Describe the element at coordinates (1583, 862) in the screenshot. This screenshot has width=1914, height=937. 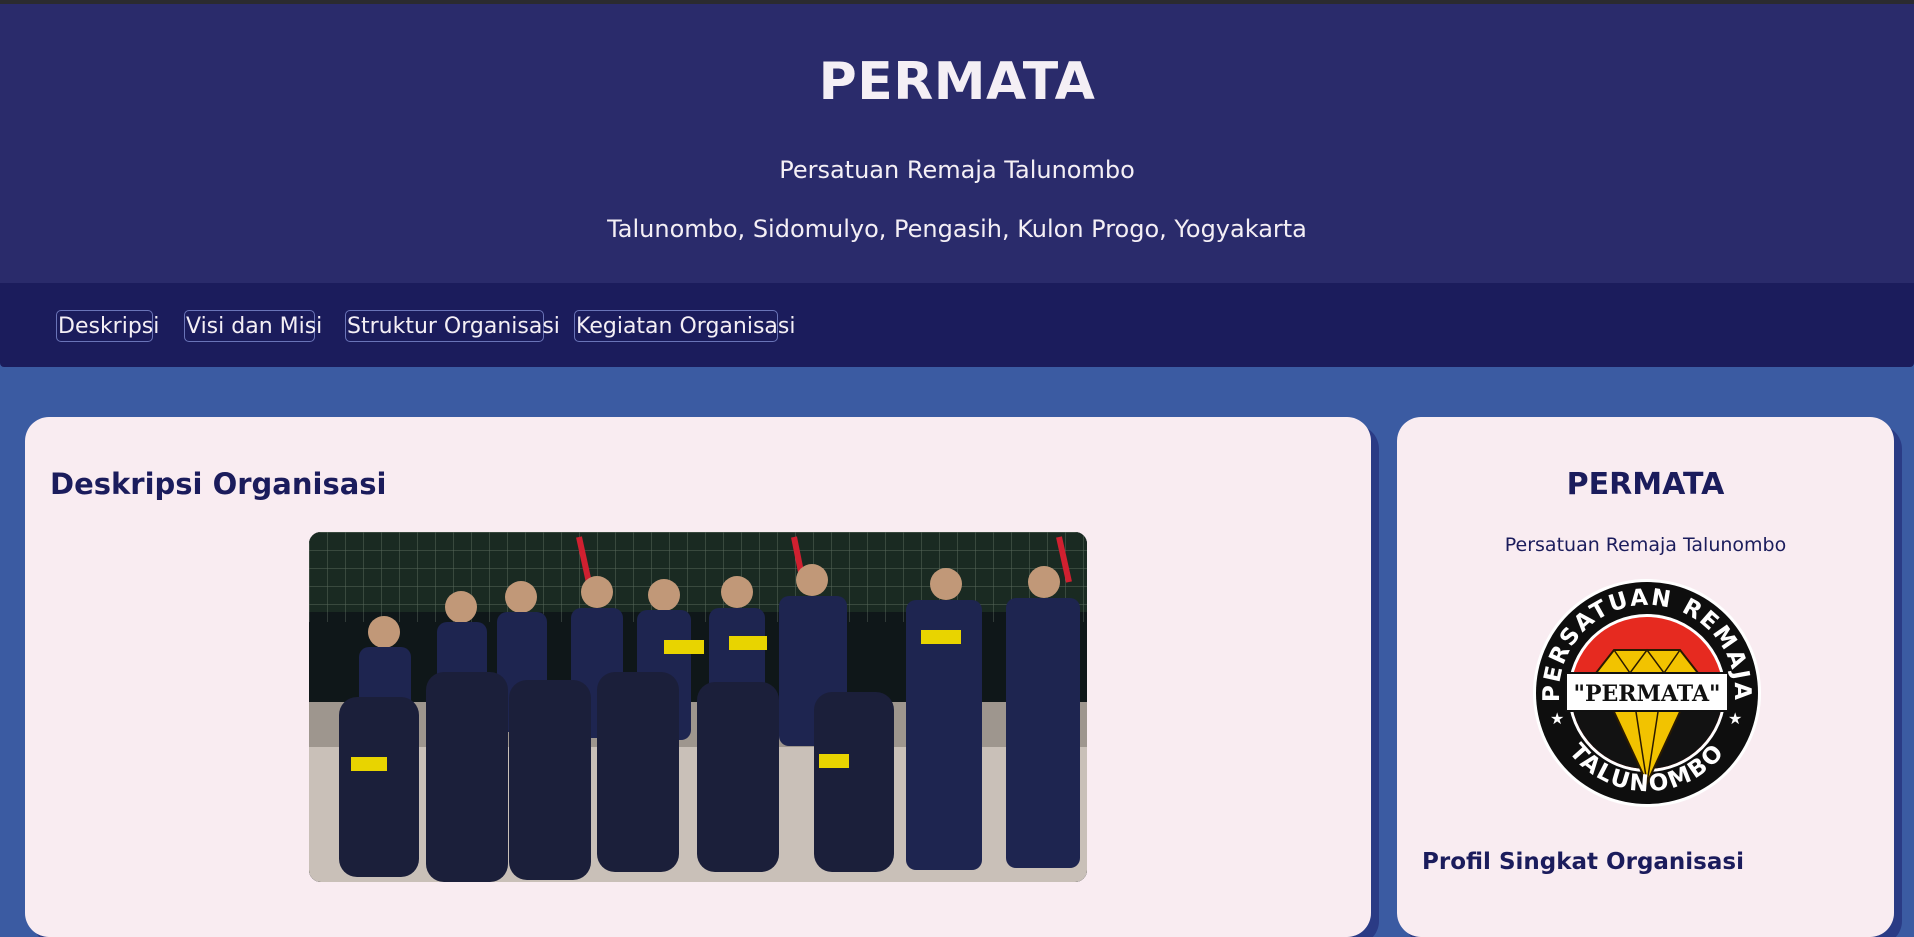
I see `sidebar-section-heading: Profil Singkat Organisasi` at that location.